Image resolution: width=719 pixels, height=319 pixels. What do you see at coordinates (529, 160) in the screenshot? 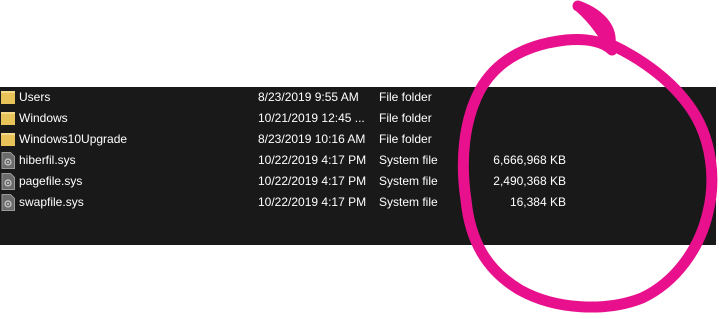
I see `file-size: 6,666,968 KB` at bounding box center [529, 160].